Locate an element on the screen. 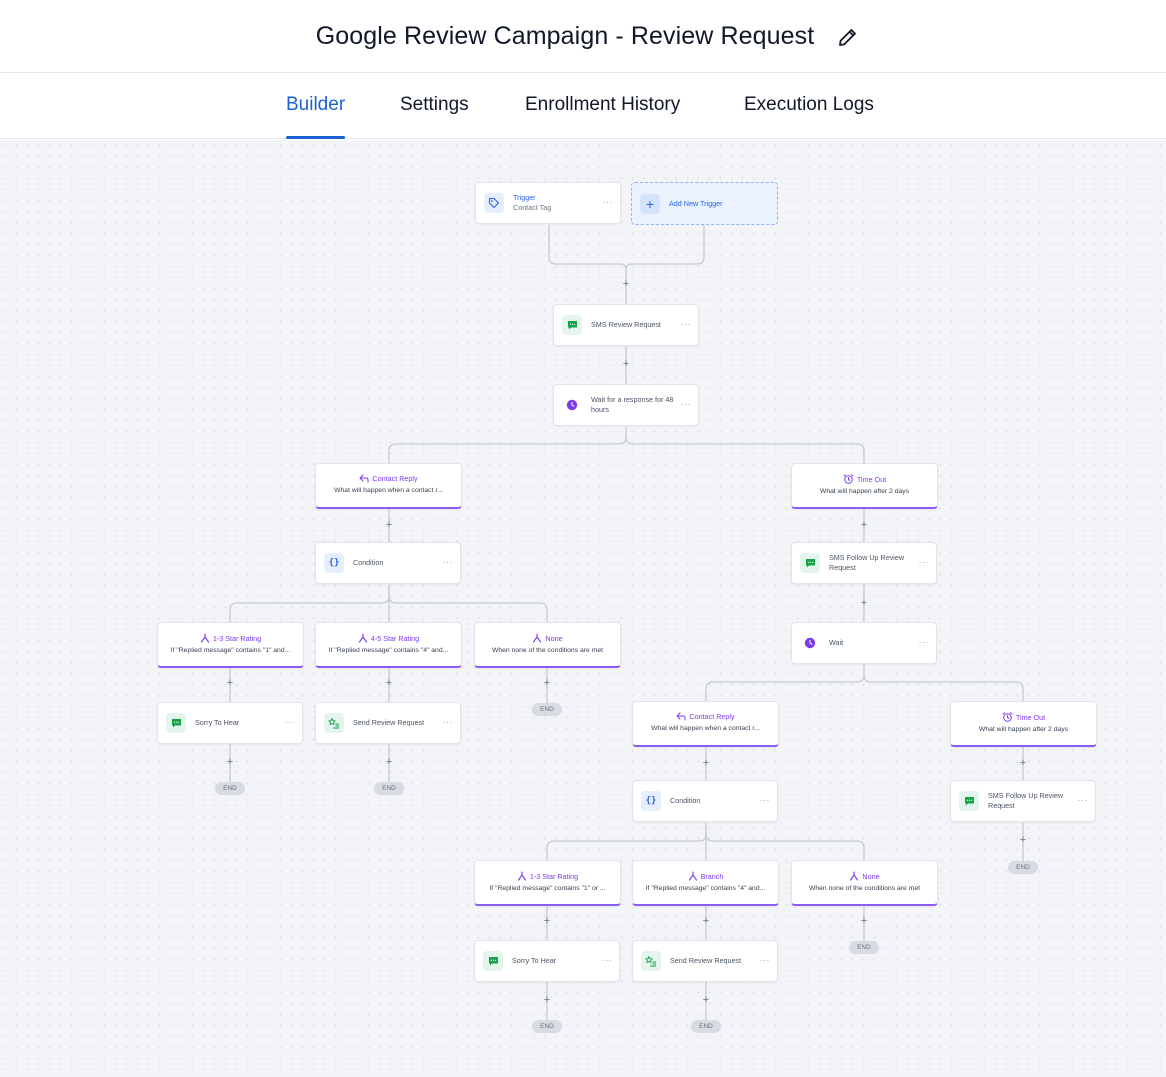 Image resolution: width=1166 pixels, height=1077 pixels. star-list-icon is located at coordinates (651, 961).